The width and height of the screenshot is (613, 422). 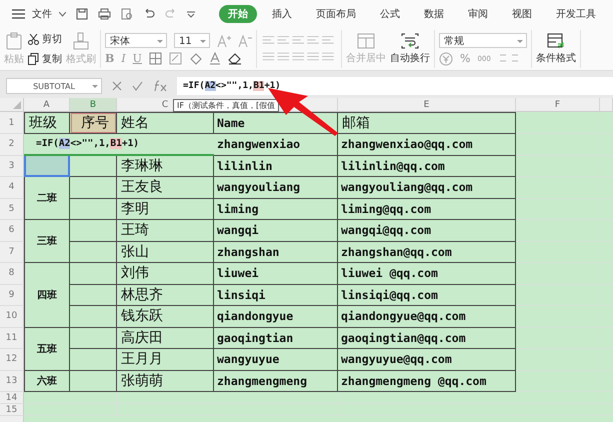 I want to click on row-header: 2, so click(x=12, y=145).